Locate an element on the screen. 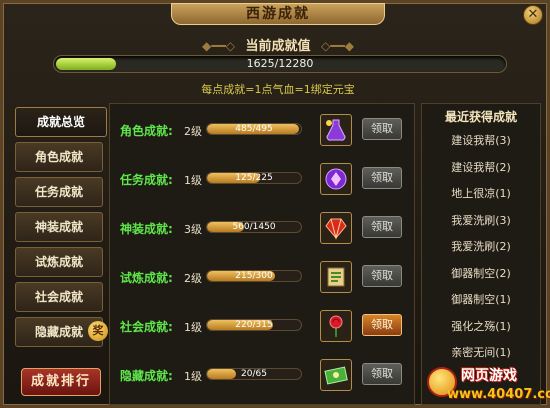 The height and width of the screenshot is (408, 550). ranking-button: 成就排行 is located at coordinates (61, 382).